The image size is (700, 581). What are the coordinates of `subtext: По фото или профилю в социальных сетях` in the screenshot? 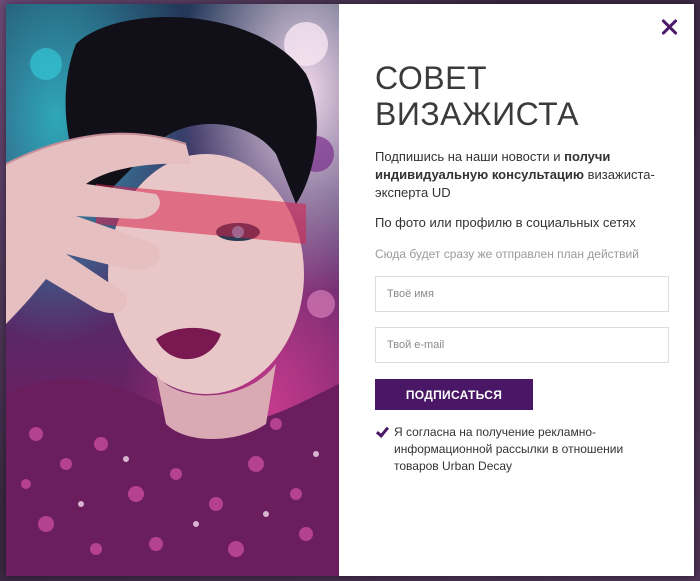 It's located at (505, 222).